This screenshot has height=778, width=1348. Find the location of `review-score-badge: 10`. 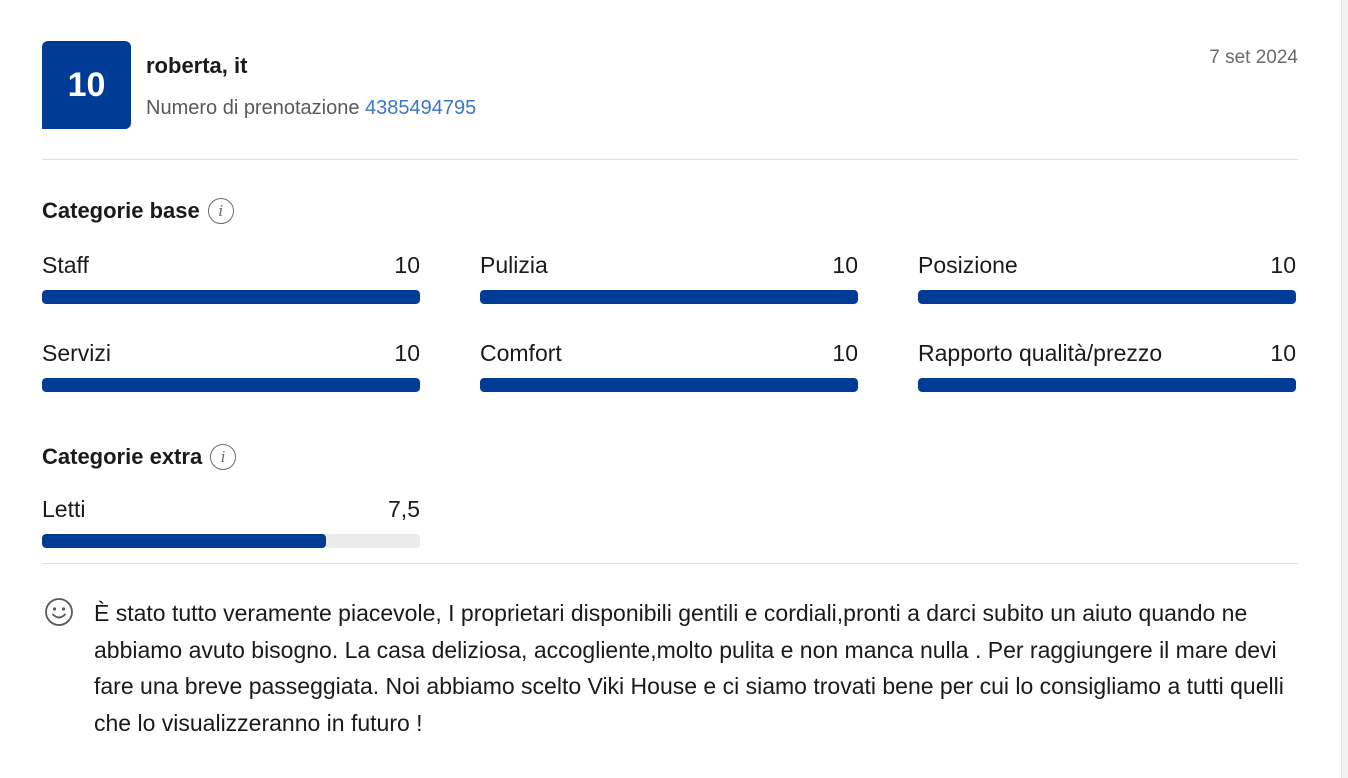

review-score-badge: 10 is located at coordinates (86, 85).